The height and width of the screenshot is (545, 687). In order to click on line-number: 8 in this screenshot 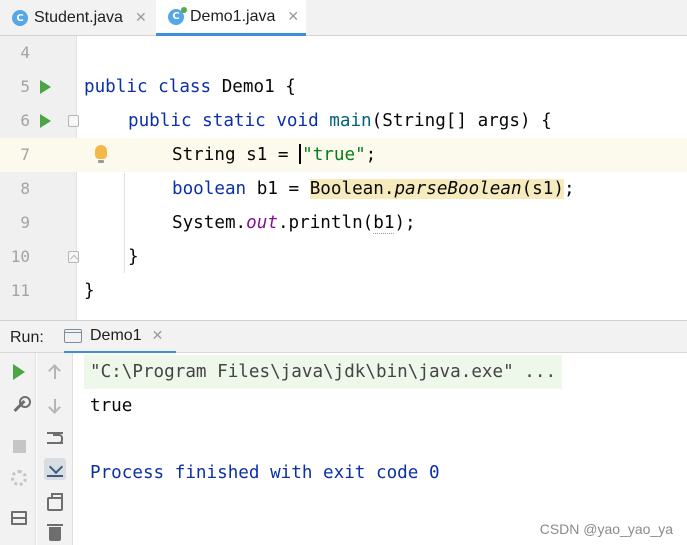, I will do `click(25, 188)`.